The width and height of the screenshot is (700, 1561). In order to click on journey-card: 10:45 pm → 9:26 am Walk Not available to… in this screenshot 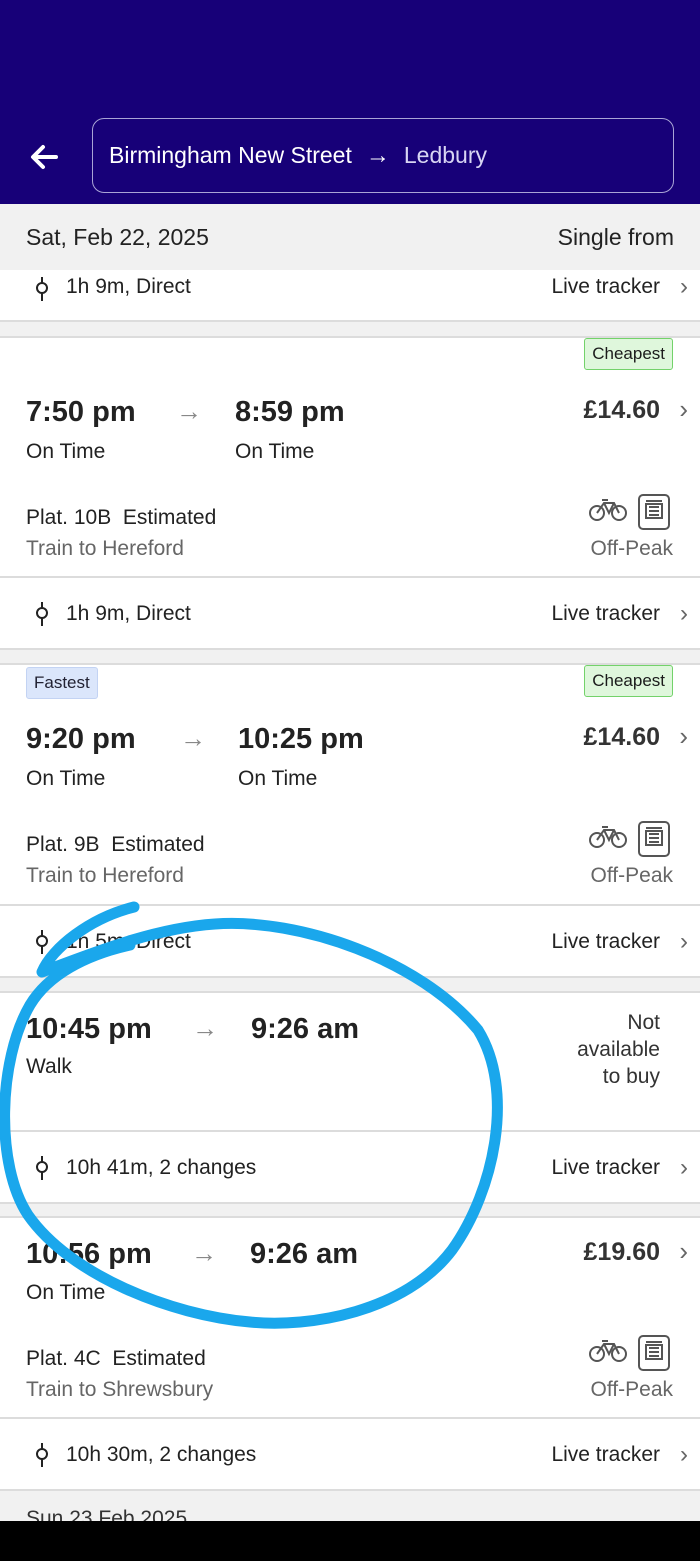, I will do `click(350, 1061)`.